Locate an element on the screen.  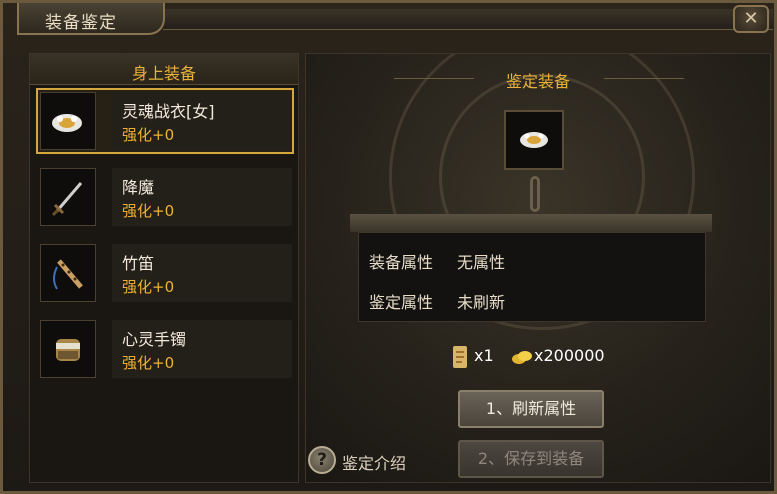
equipment-item-info: 竹笛 强化+0 is located at coordinates (202, 273).